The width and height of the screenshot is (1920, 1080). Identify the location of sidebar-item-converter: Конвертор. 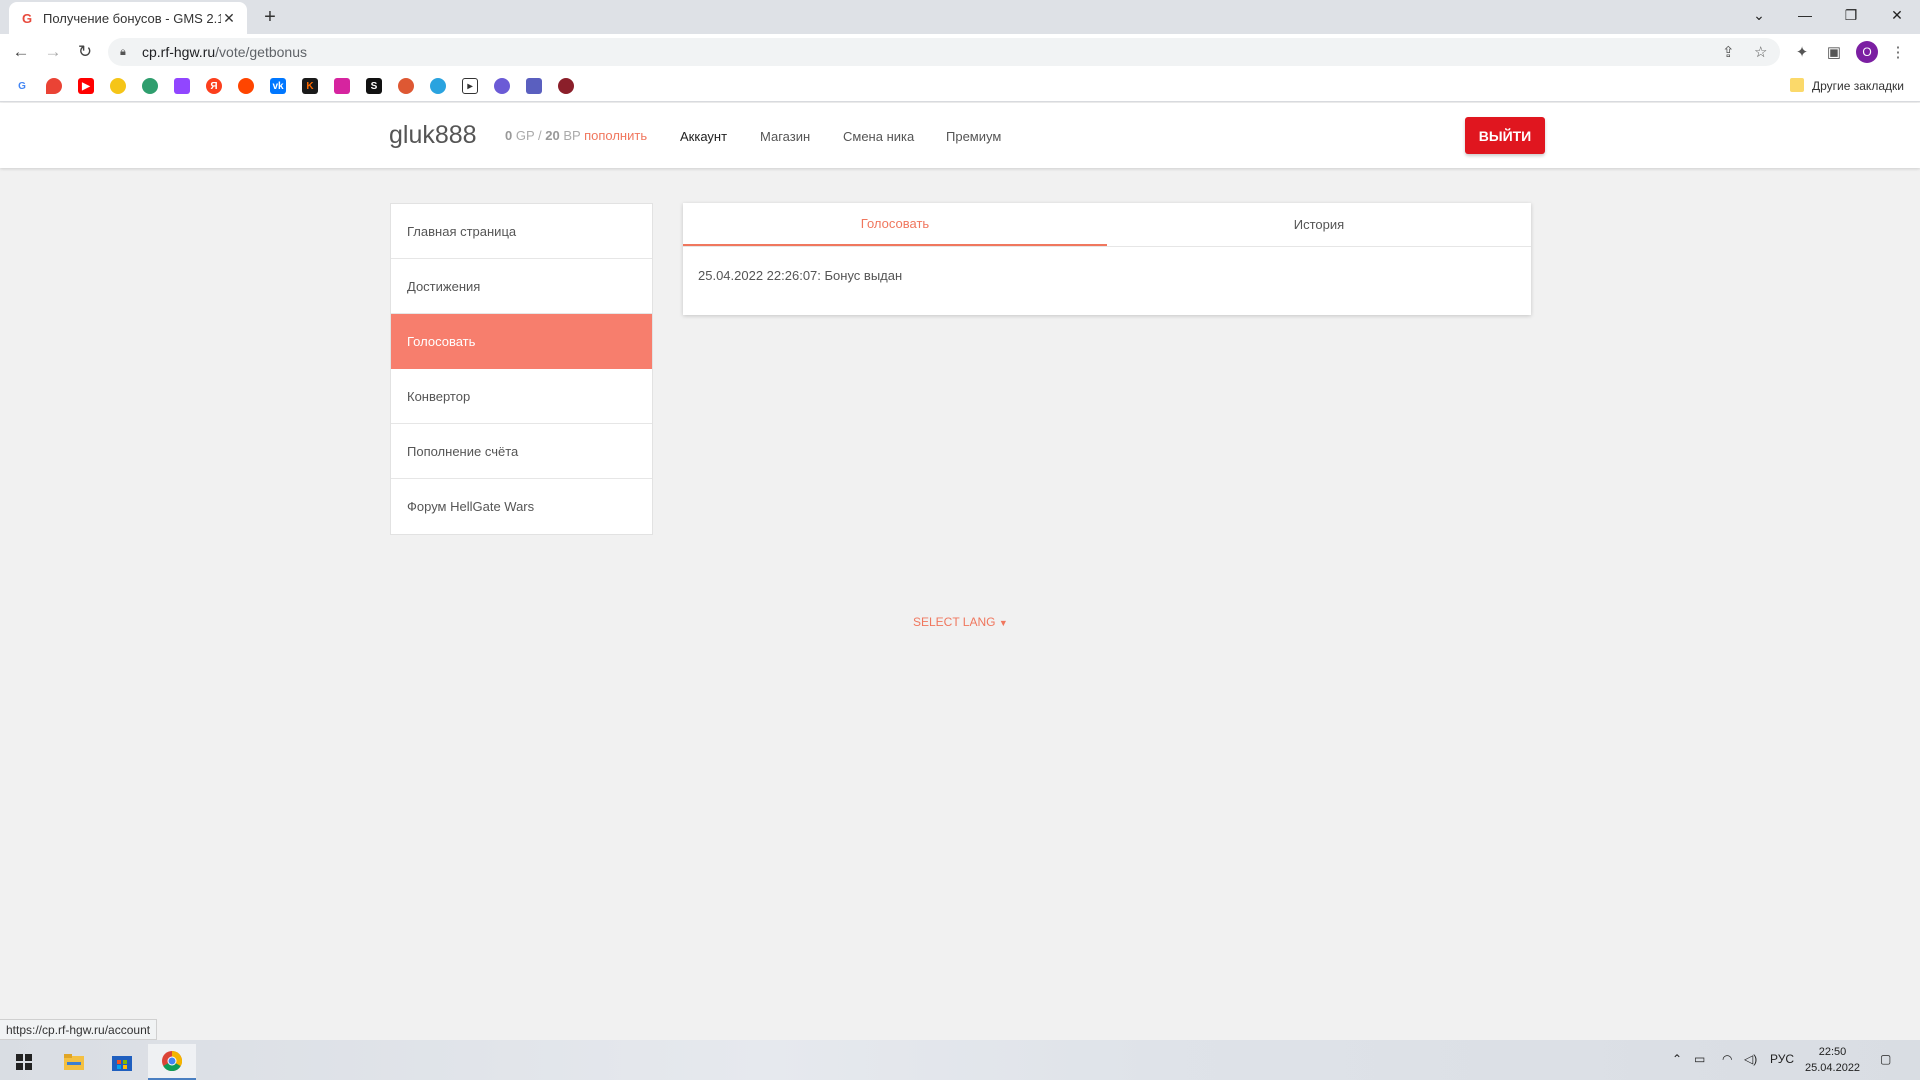
(521, 396).